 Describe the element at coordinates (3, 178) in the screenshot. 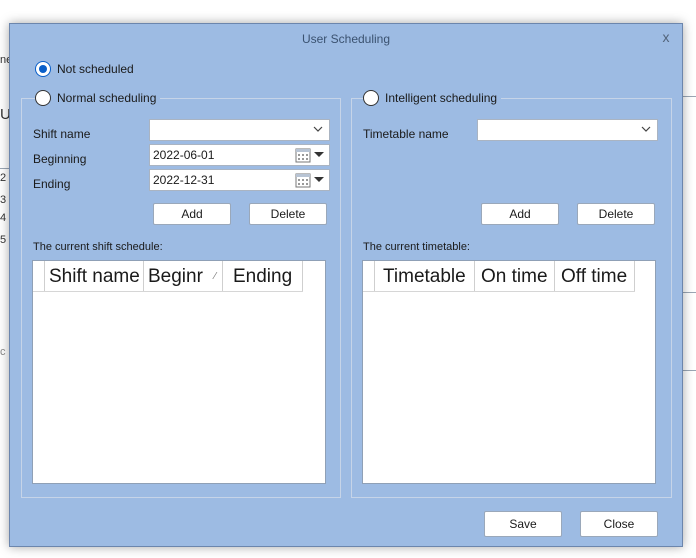

I see `background-row-number: 2` at that location.